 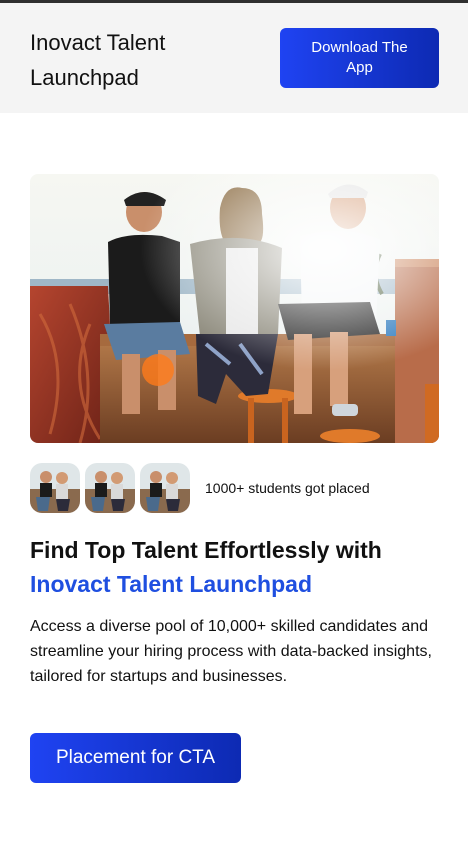 What do you see at coordinates (359, 58) in the screenshot?
I see `download-app-button: Download The App` at bounding box center [359, 58].